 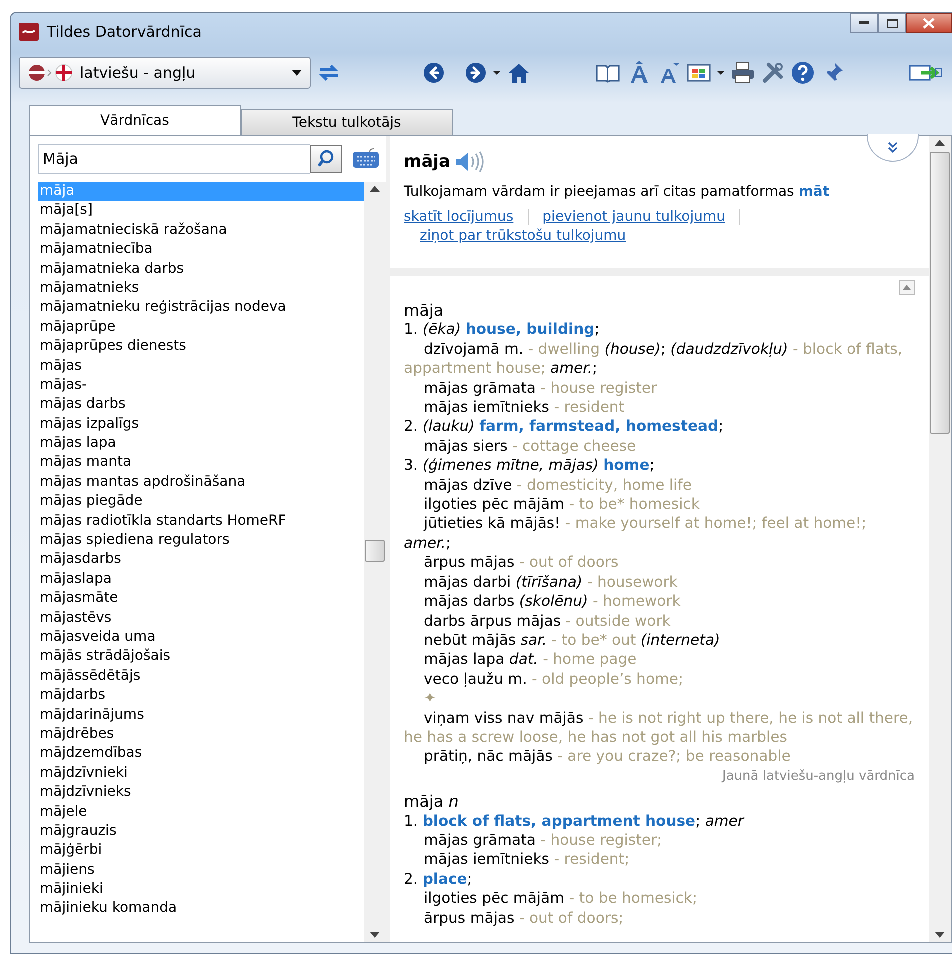 I want to click on exit-icon, so click(x=926, y=73).